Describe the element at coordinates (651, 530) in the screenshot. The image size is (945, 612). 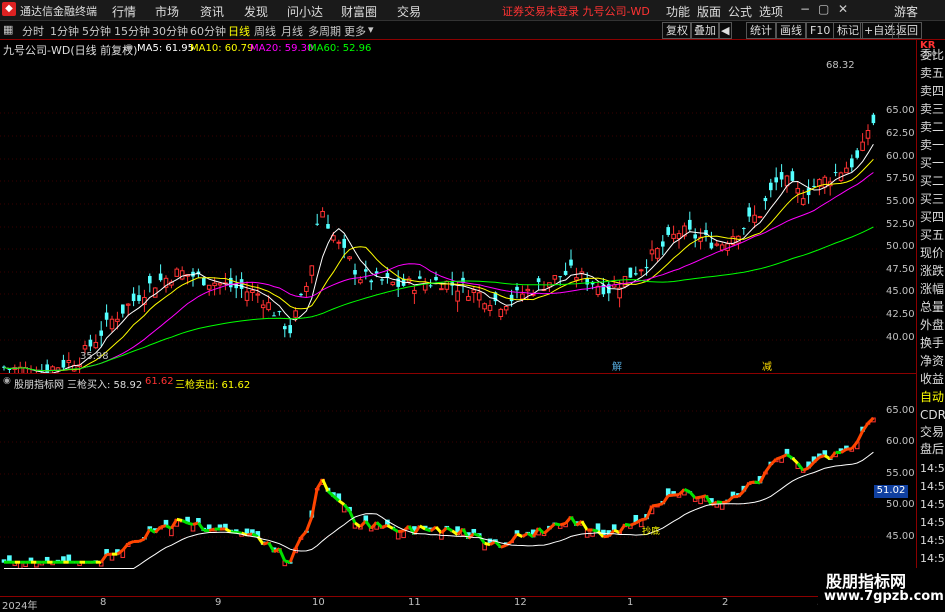
I see `indicator-note: 抄底` at that location.